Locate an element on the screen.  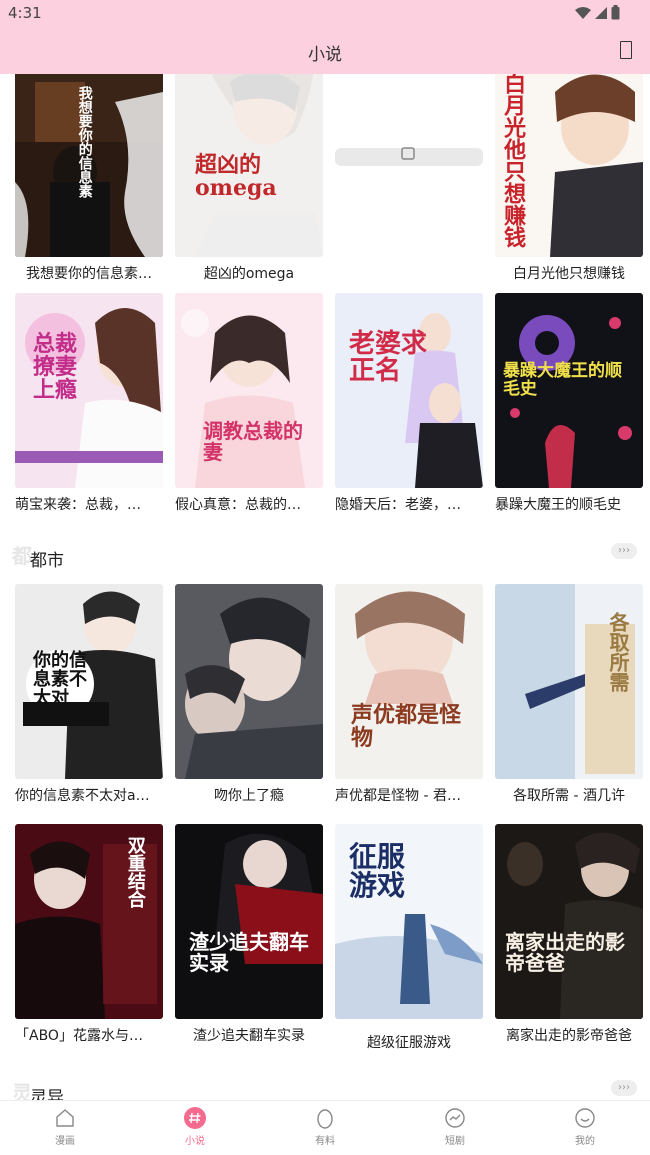
book-card: 暴躁大魔王的顺毛史 暴躁大魔王的顺毛史 is located at coordinates (569, 411).